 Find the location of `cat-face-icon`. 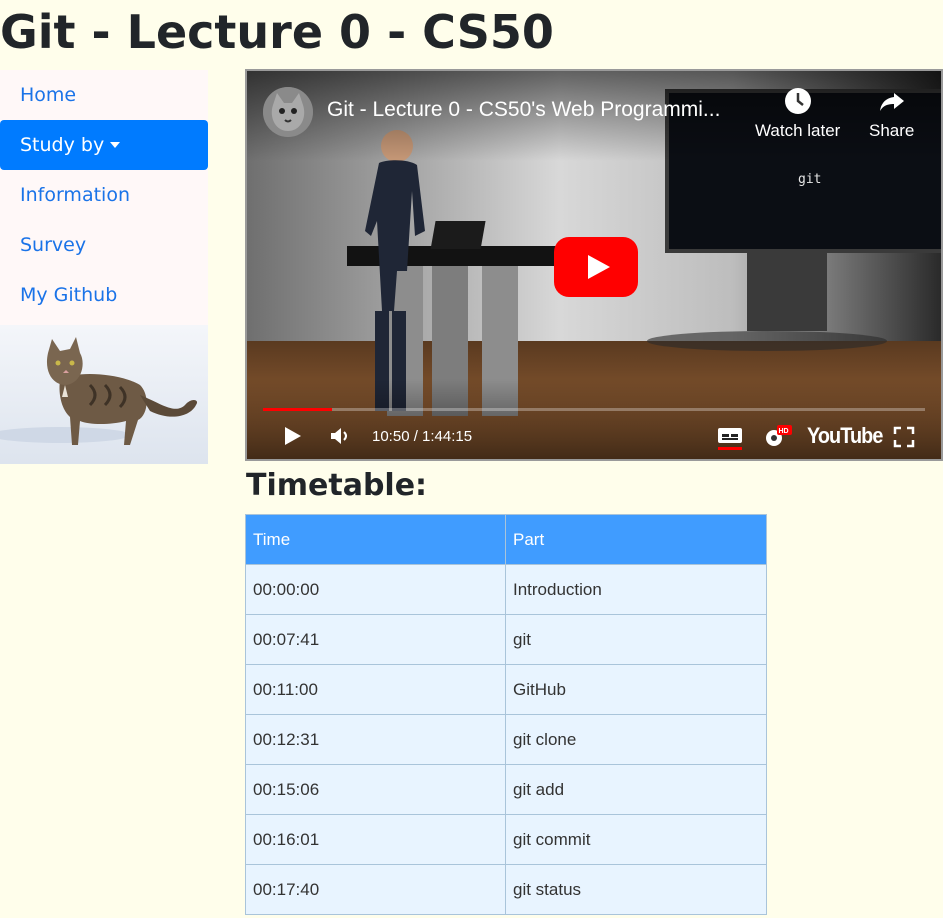

cat-face-icon is located at coordinates (288, 112).